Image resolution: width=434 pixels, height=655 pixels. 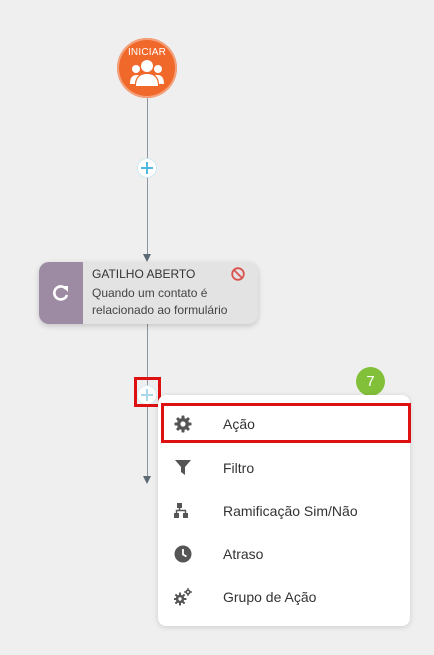 I want to click on menu-item-label: Atraso, so click(x=243, y=554).